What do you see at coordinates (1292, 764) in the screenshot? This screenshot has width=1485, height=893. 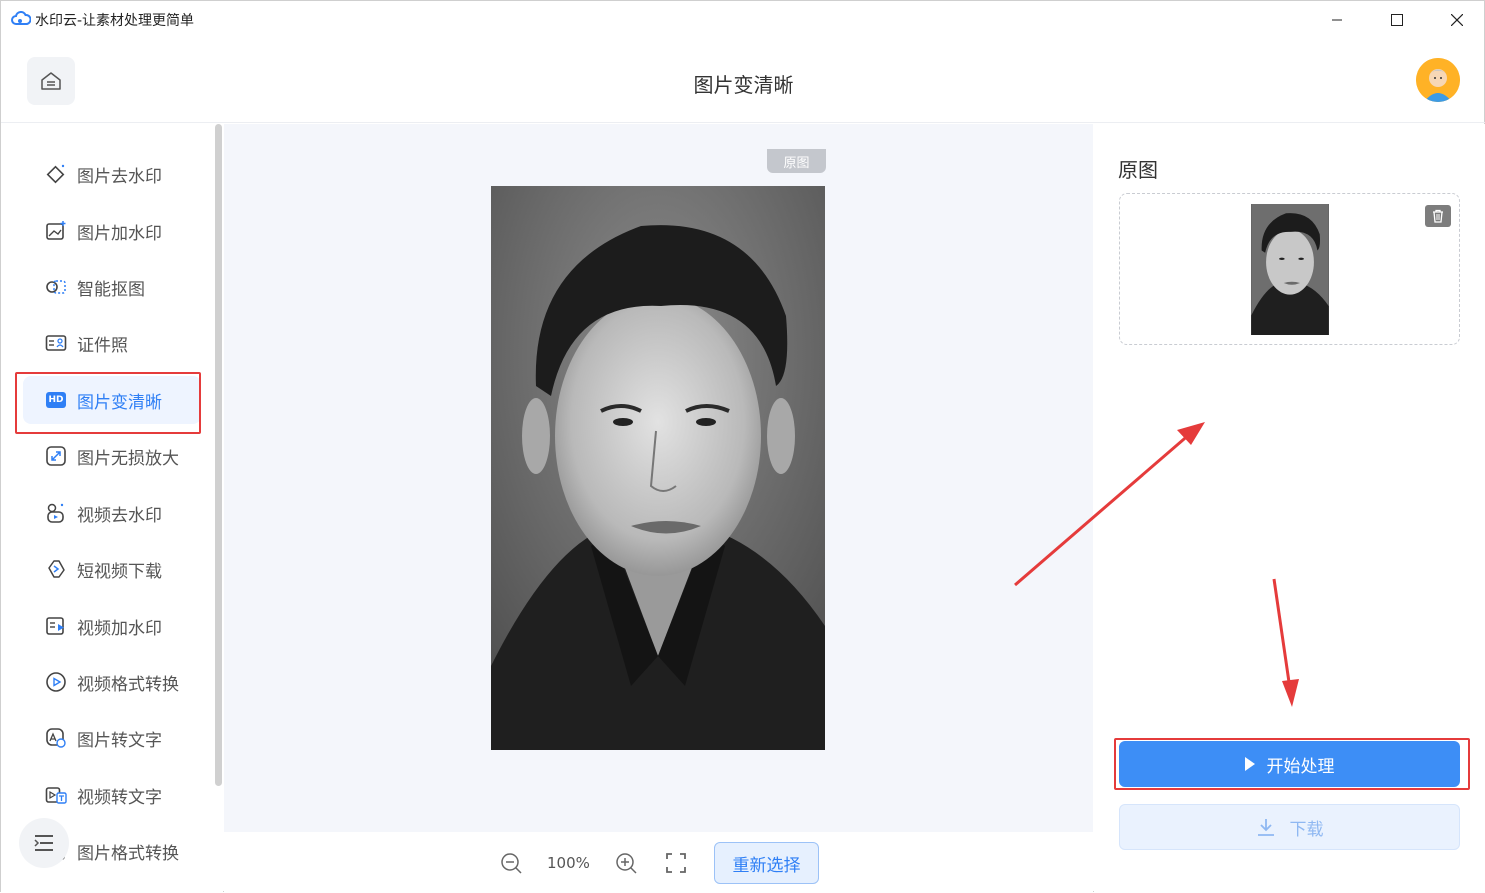 I see `highlight-box-start` at bounding box center [1292, 764].